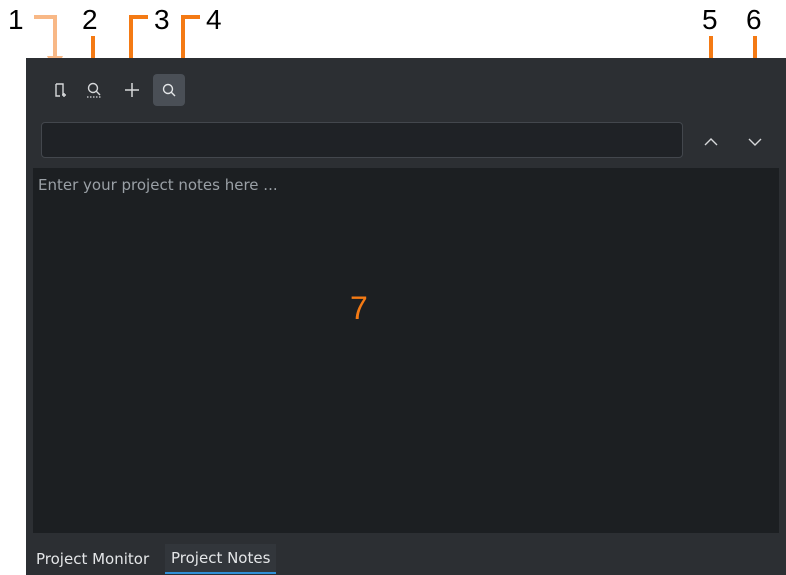 Image resolution: width=786 pixels, height=575 pixels. I want to click on bookmark-add-icon, so click(60, 90).